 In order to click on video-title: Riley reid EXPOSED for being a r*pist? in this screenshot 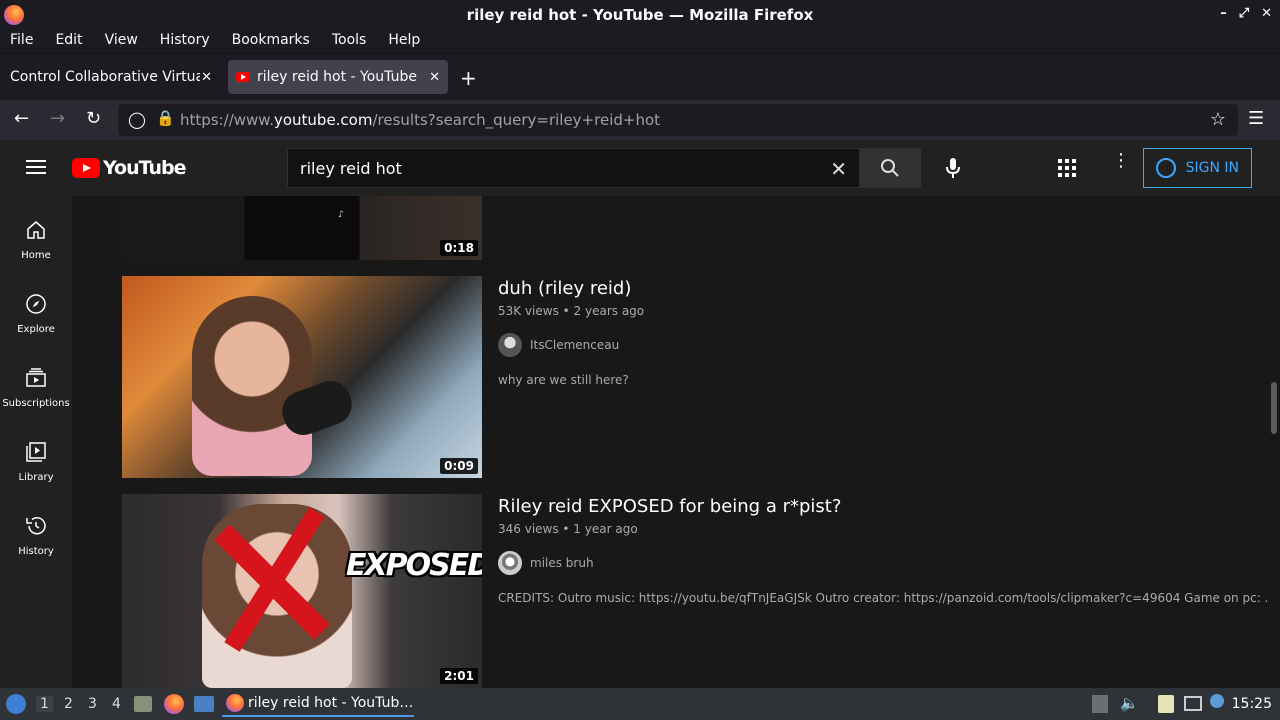, I will do `click(669, 506)`.